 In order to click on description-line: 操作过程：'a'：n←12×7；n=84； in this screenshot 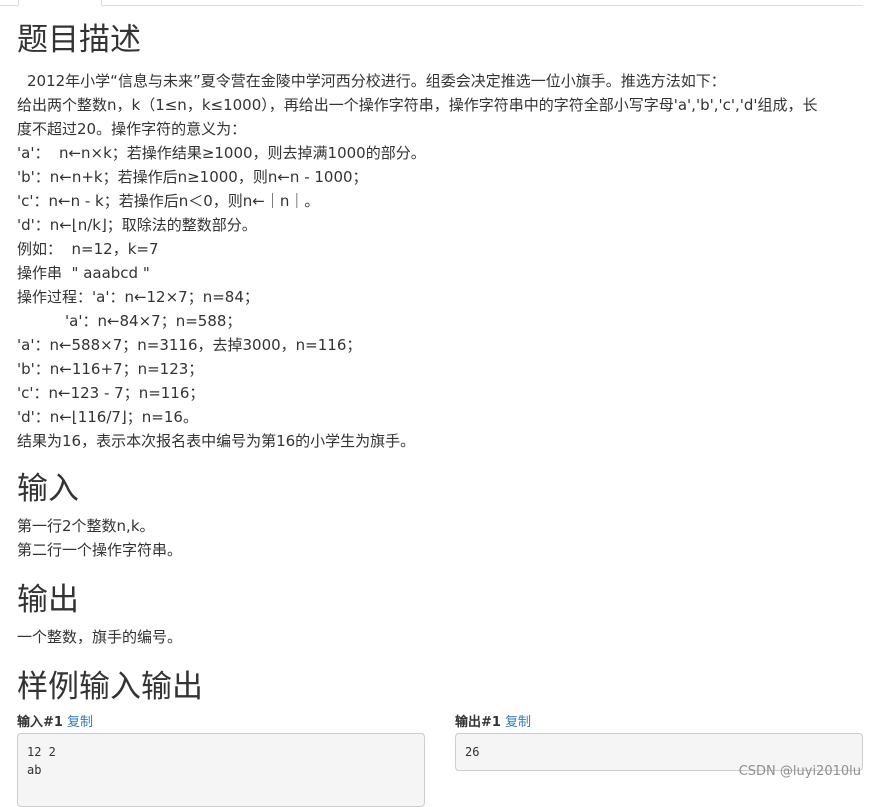, I will do `click(138, 297)`.